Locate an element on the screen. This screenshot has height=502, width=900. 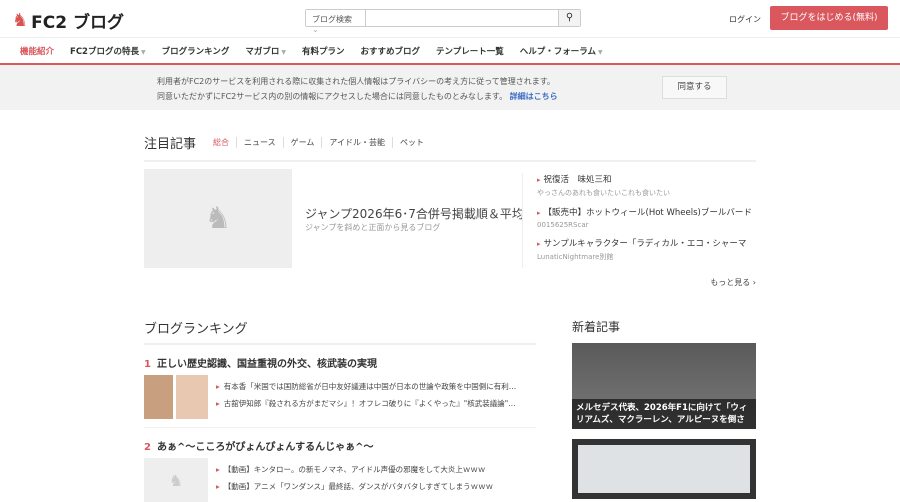
nav-label: マガブロ is located at coordinates (262, 51).